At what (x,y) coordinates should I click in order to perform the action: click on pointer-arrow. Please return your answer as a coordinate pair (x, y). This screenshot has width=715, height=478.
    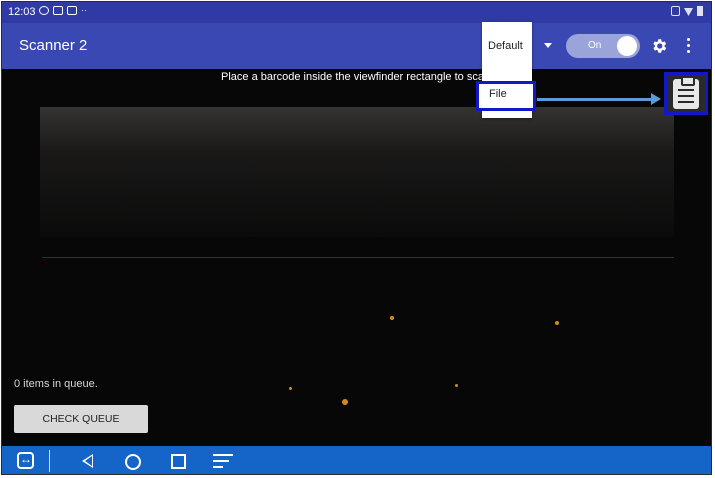
    Looking at the image, I should click on (596, 99).